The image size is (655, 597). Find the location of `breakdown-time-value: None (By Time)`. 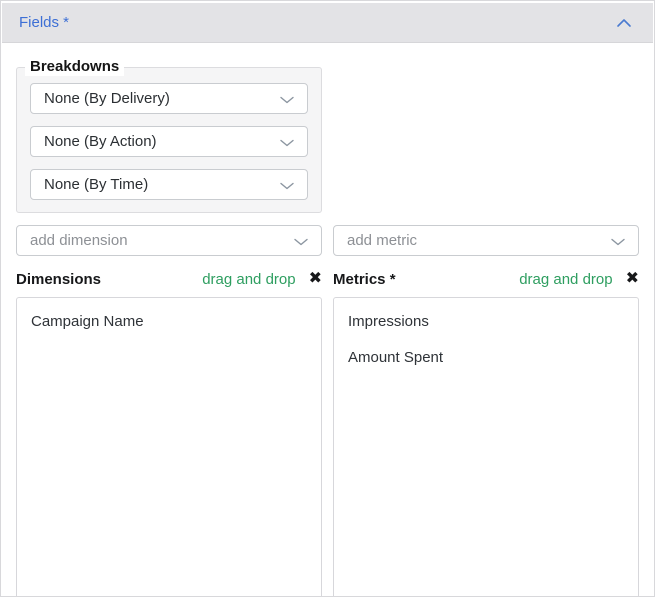

breakdown-time-value: None (By Time) is located at coordinates (96, 184).